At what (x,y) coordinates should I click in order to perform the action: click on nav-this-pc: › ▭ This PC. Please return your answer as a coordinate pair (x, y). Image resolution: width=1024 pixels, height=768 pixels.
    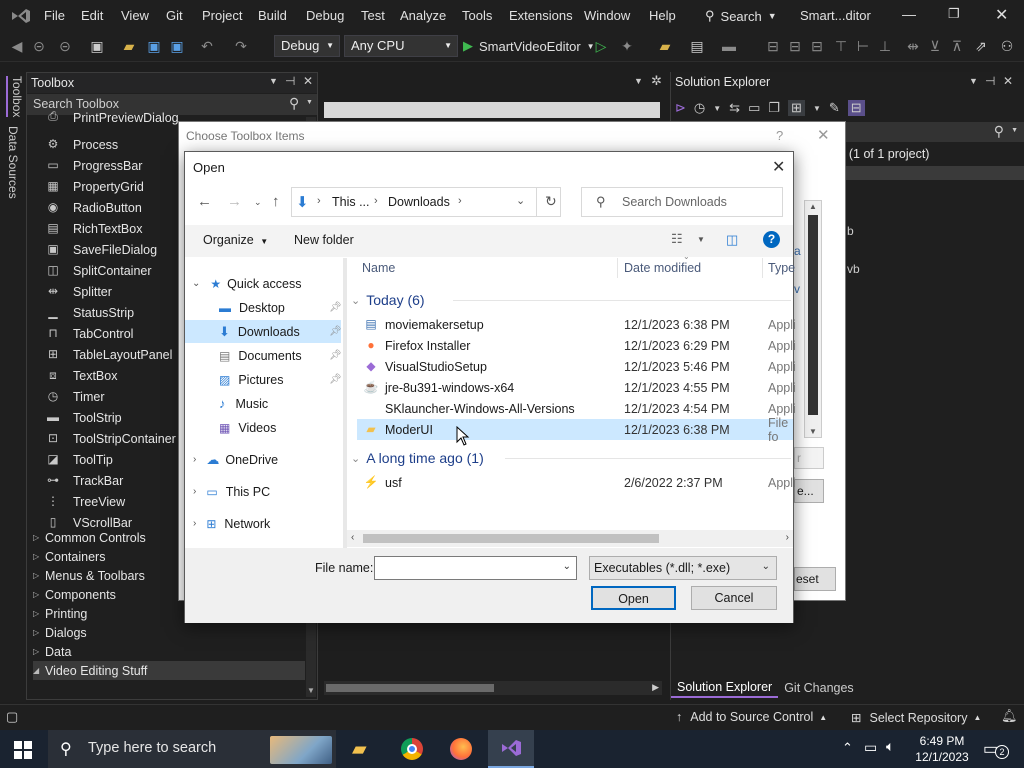
    Looking at the image, I should click on (263, 491).